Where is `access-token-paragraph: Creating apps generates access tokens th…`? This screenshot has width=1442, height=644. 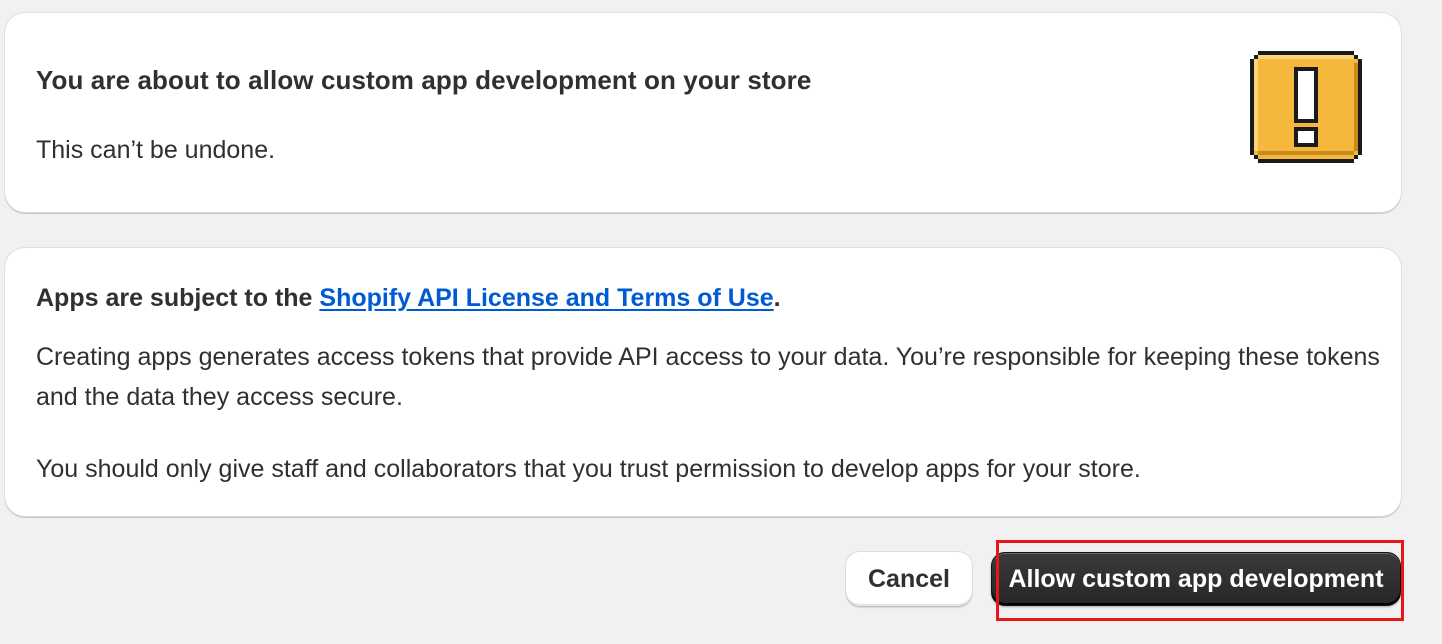 access-token-paragraph: Creating apps generates access tokens th… is located at coordinates (708, 377).